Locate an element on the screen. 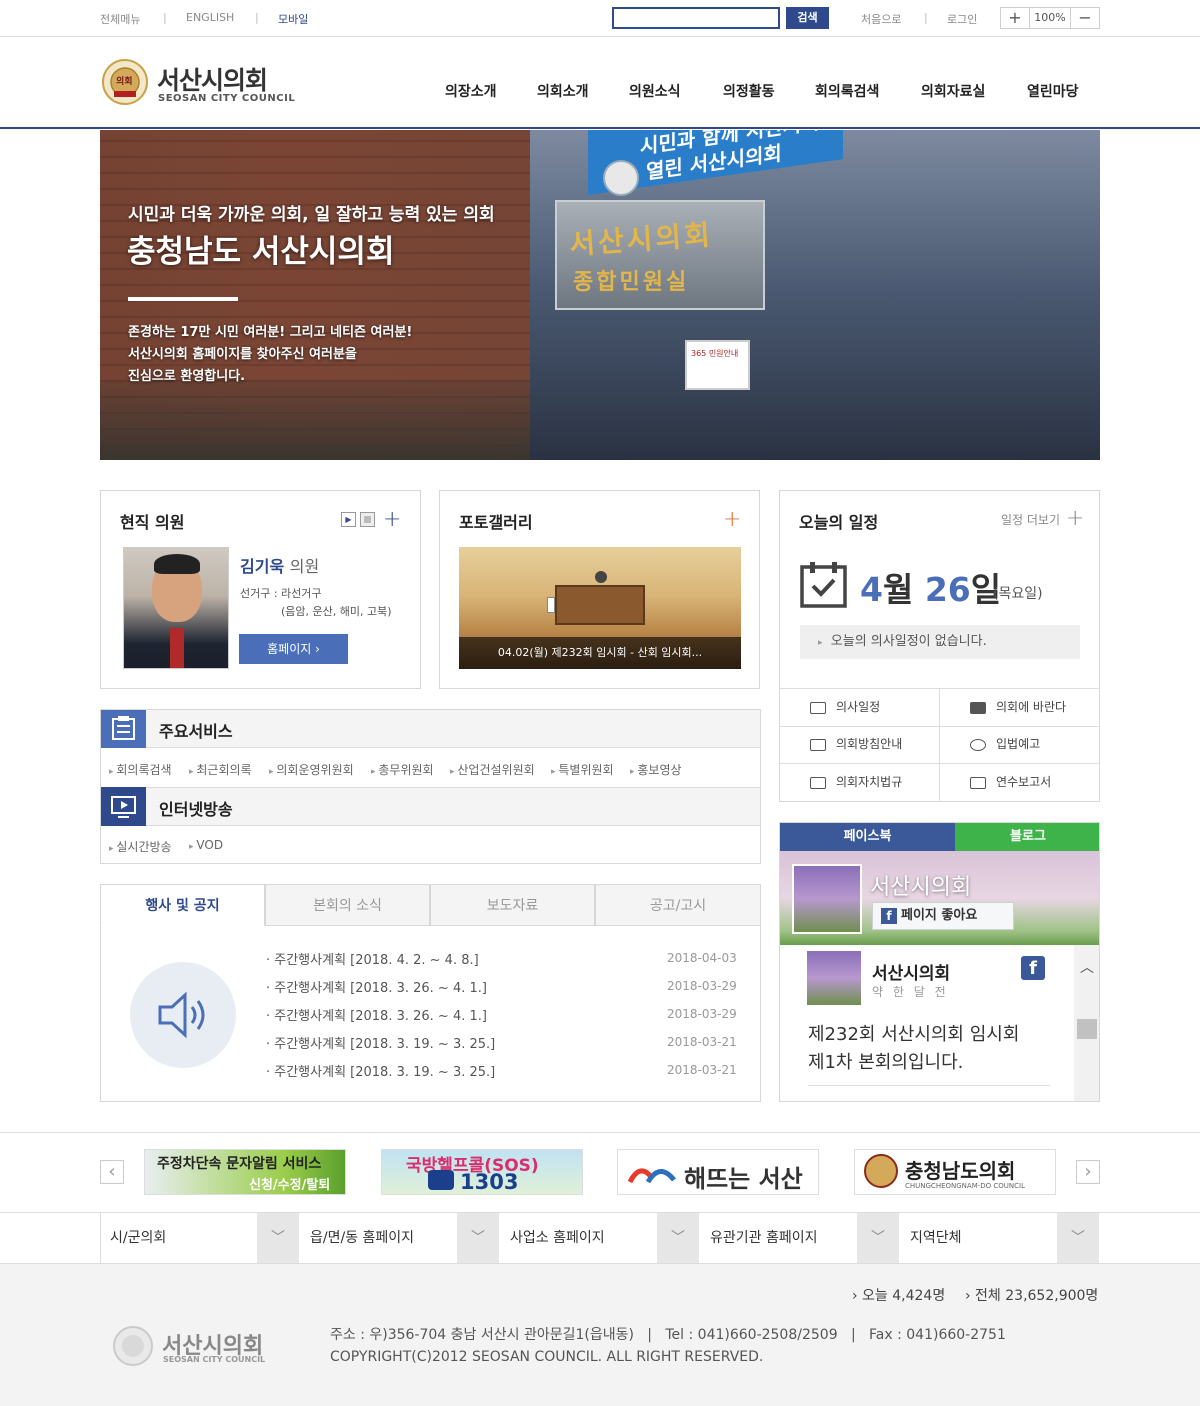 This screenshot has height=1406, width=1200. tab-plenary-news: 본회의 소식 is located at coordinates (347, 905).